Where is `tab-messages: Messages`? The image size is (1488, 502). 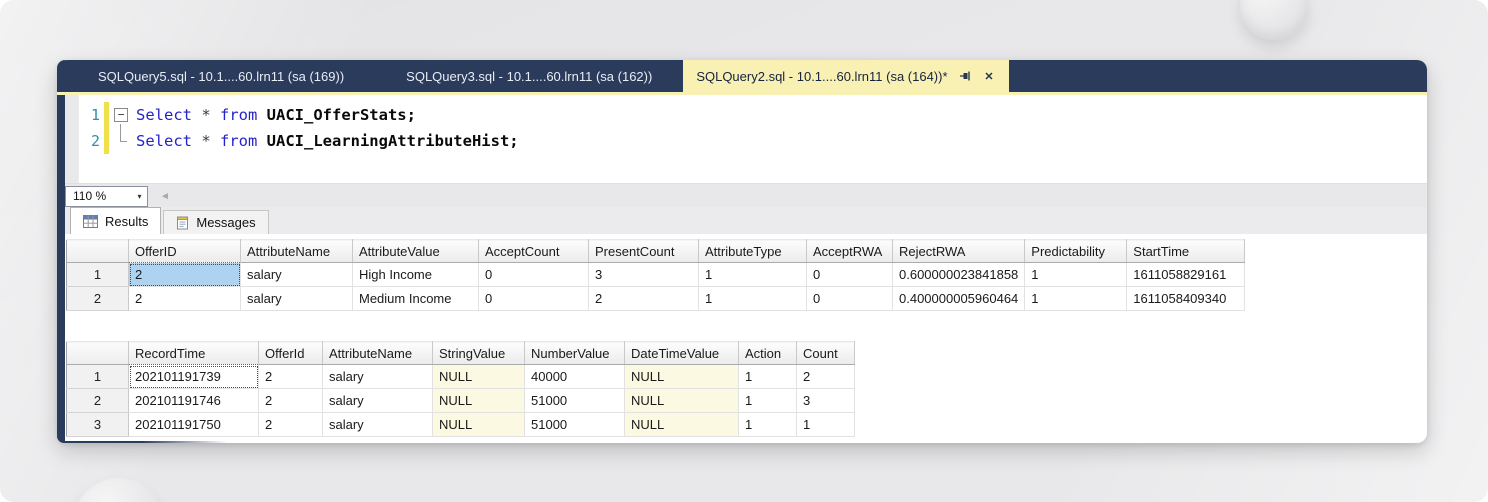
tab-messages: Messages is located at coordinates (216, 222).